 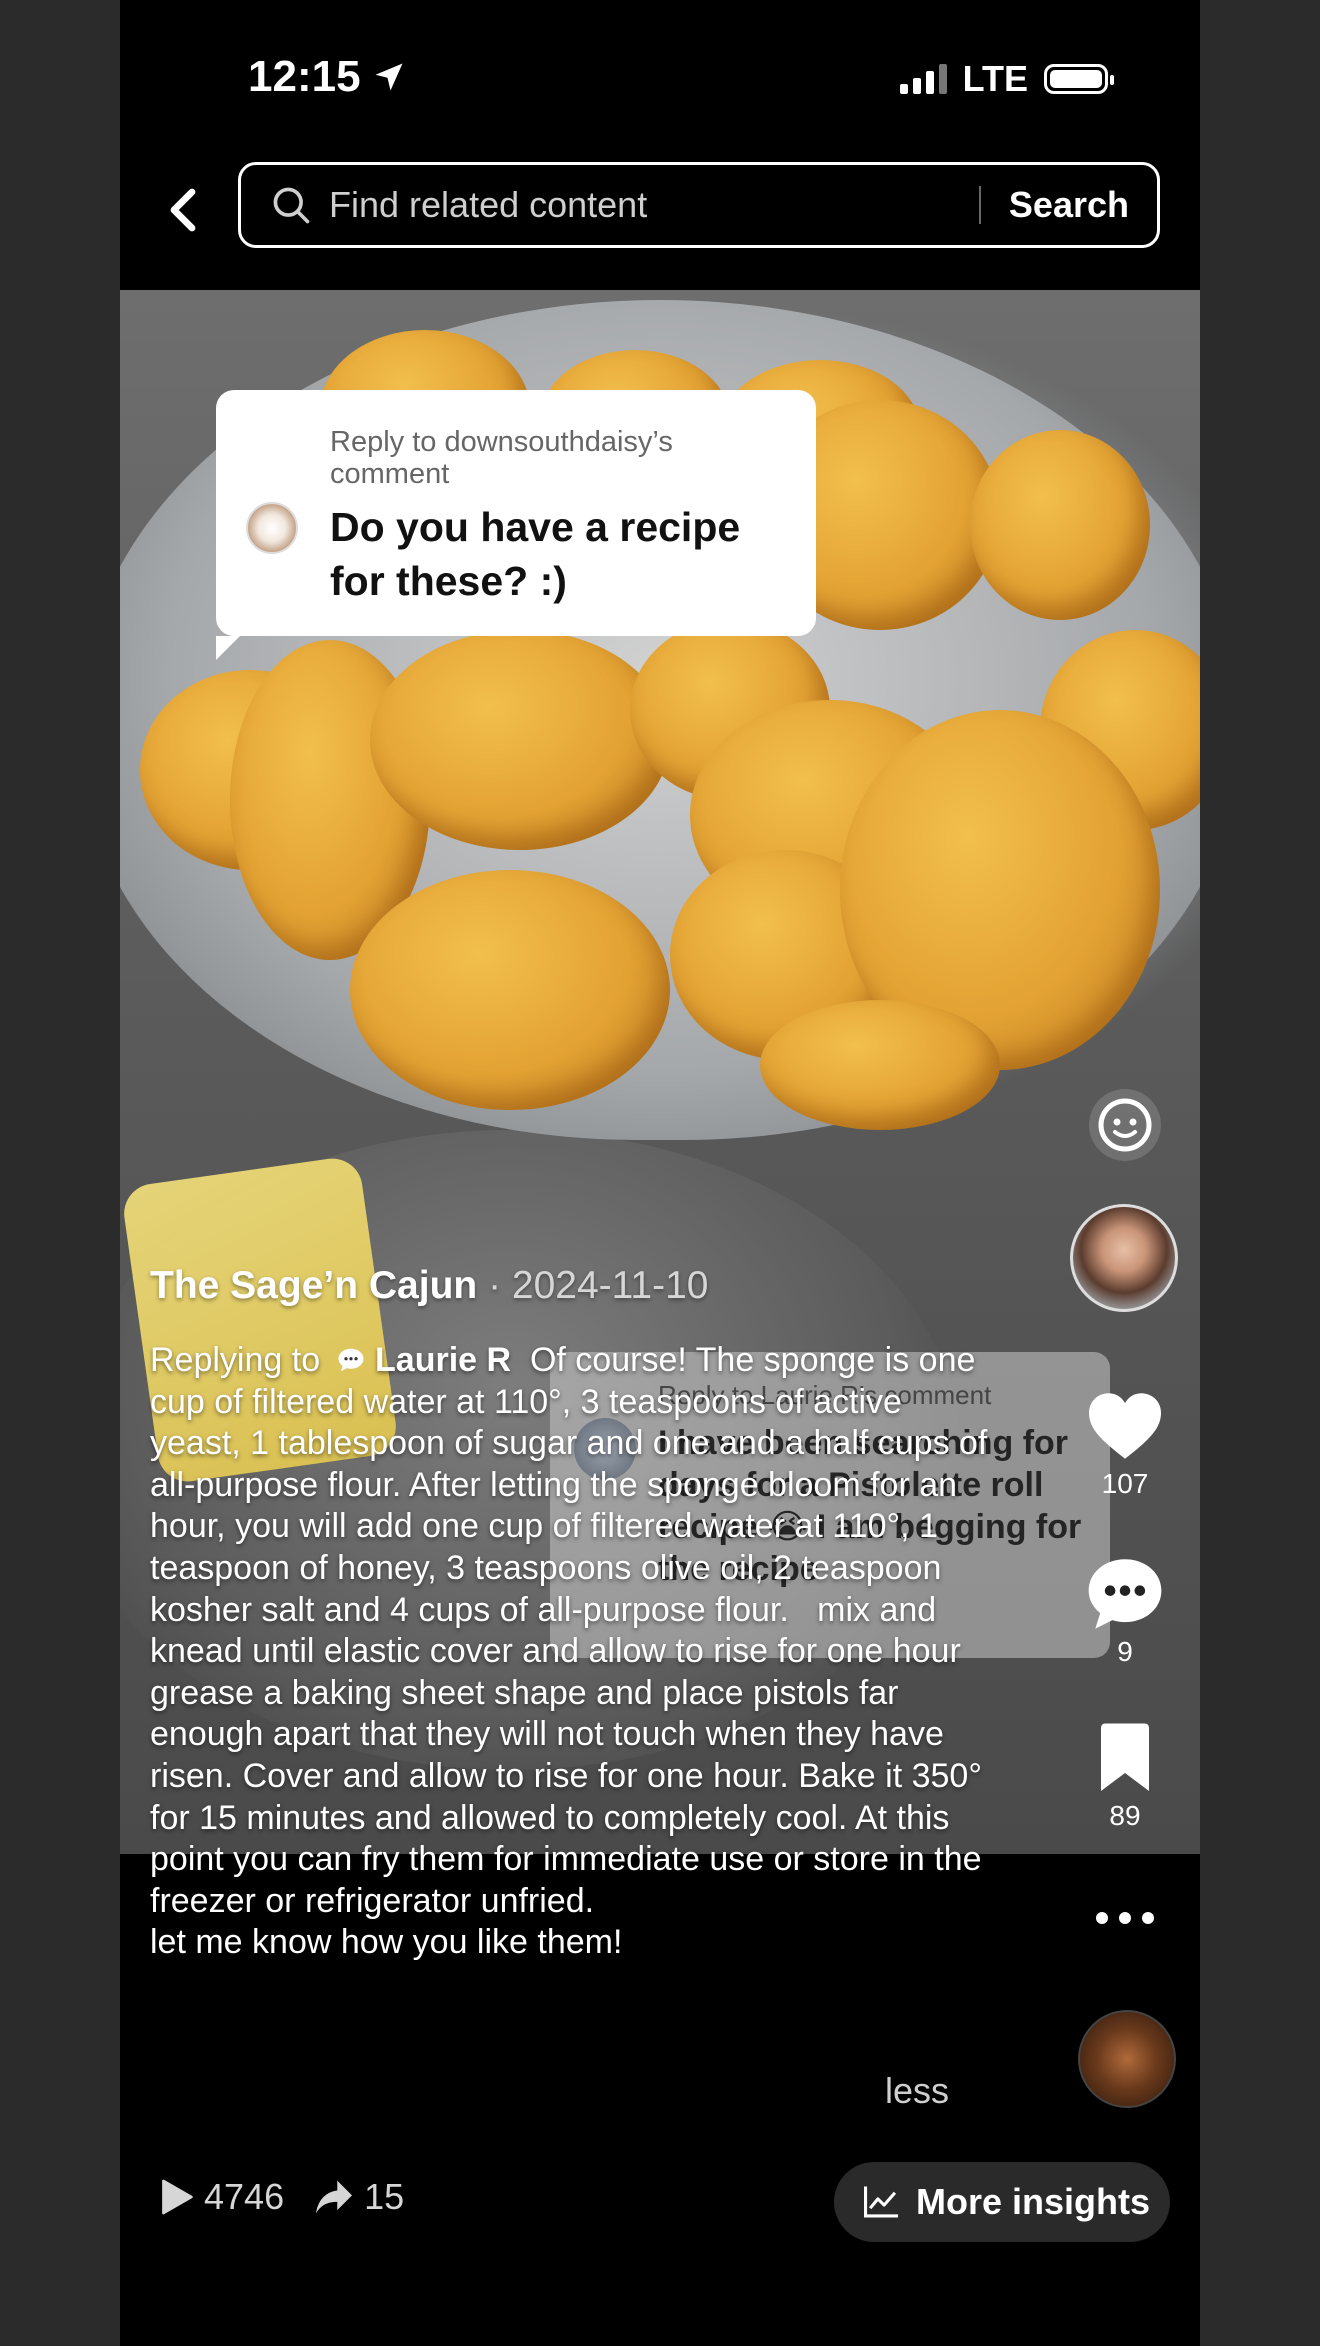 What do you see at coordinates (923, 79) in the screenshot?
I see `signal-icon` at bounding box center [923, 79].